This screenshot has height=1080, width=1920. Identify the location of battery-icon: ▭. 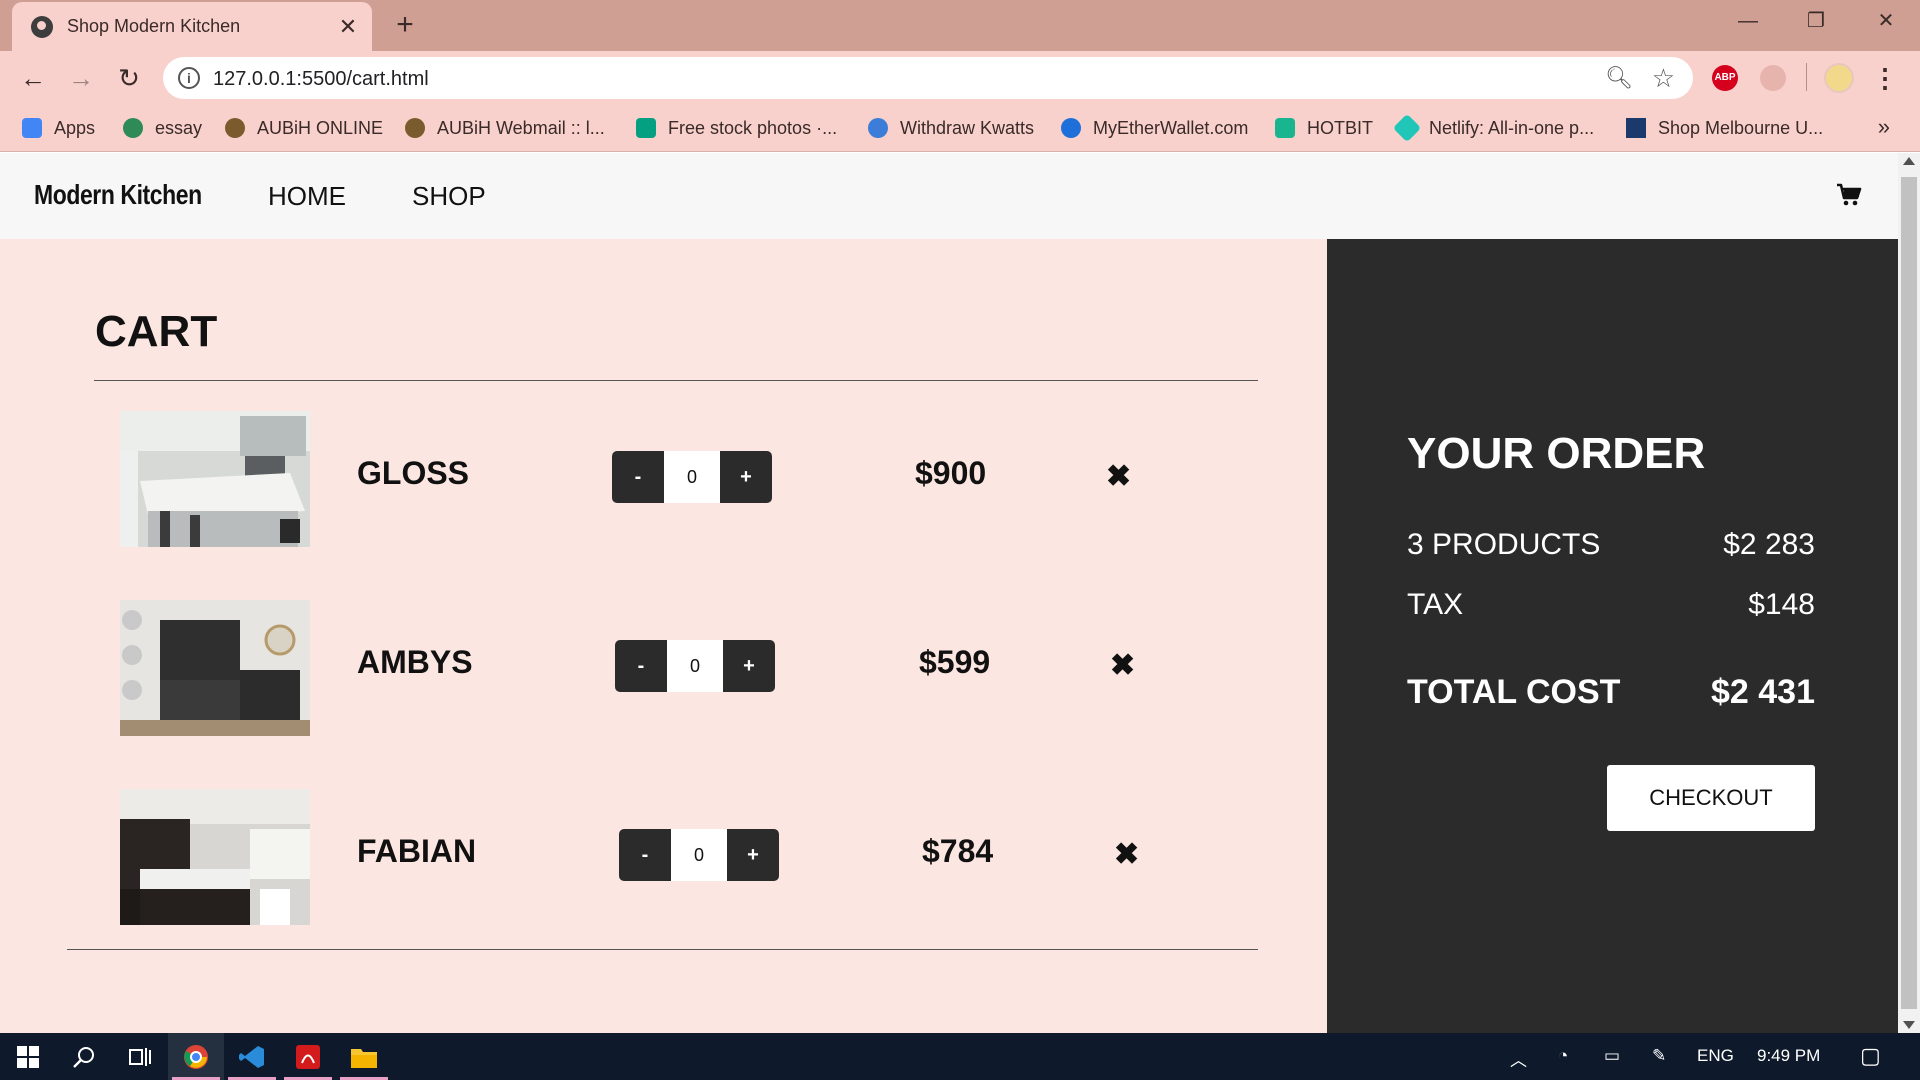
(1612, 1056).